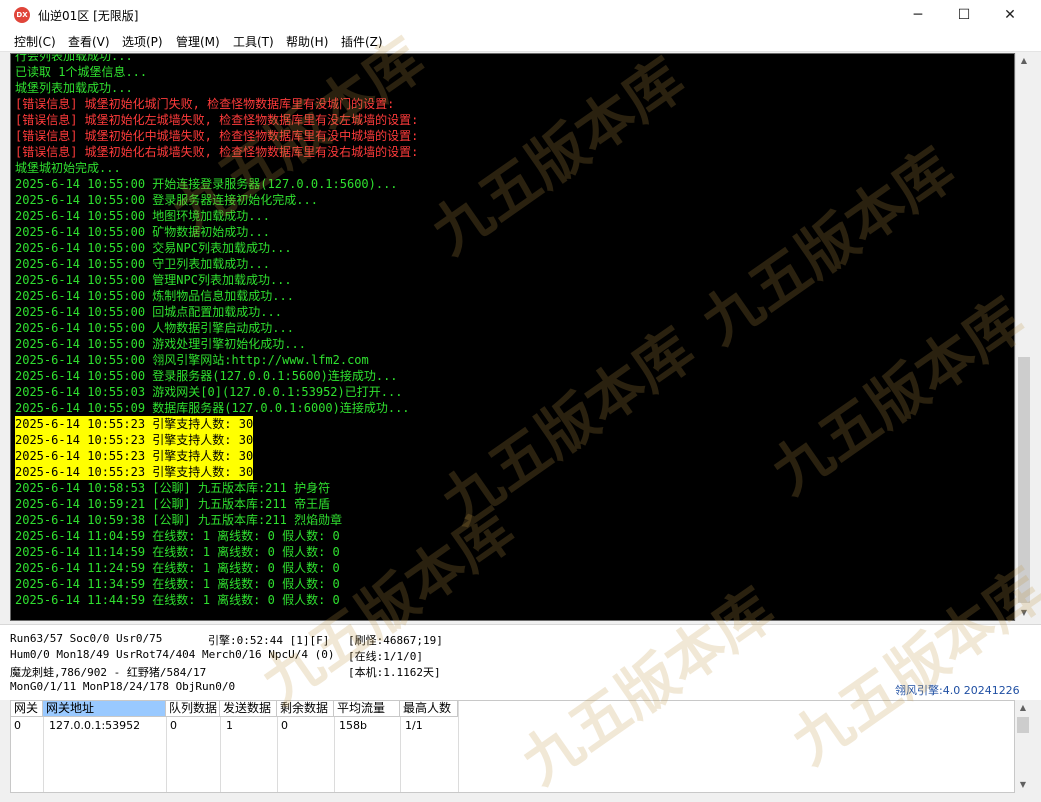 Image resolution: width=1041 pixels, height=802 pixels. What do you see at coordinates (198, 41) in the screenshot?
I see `menu-manage: 管理(M)` at bounding box center [198, 41].